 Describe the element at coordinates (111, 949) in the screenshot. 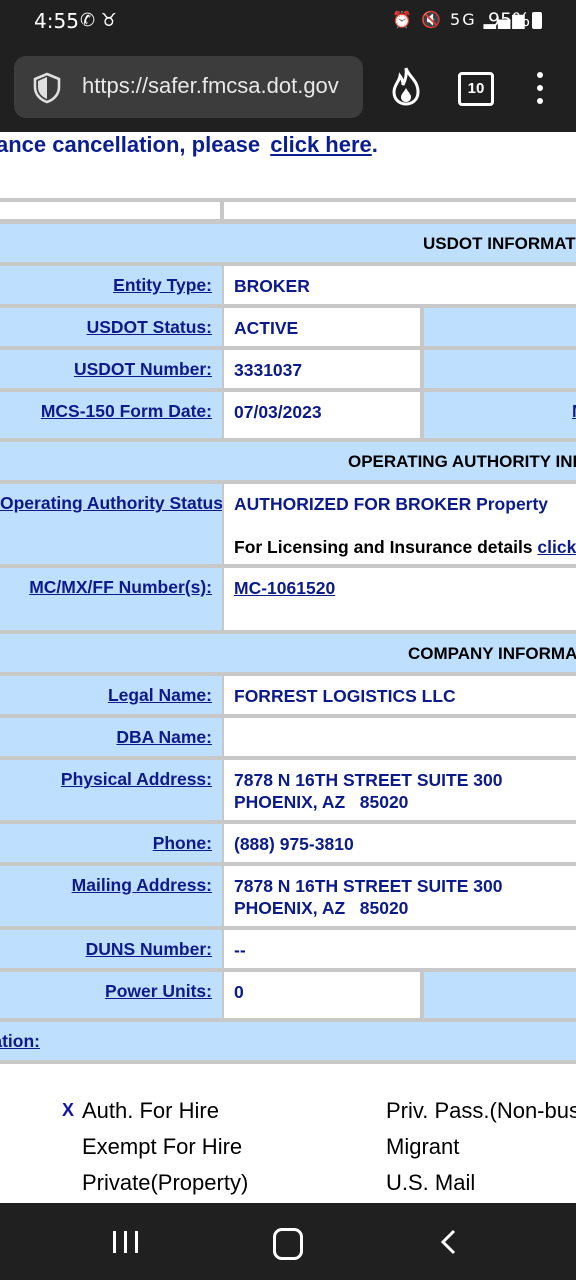

I see `duns-number-label: DUNS Number:` at that location.